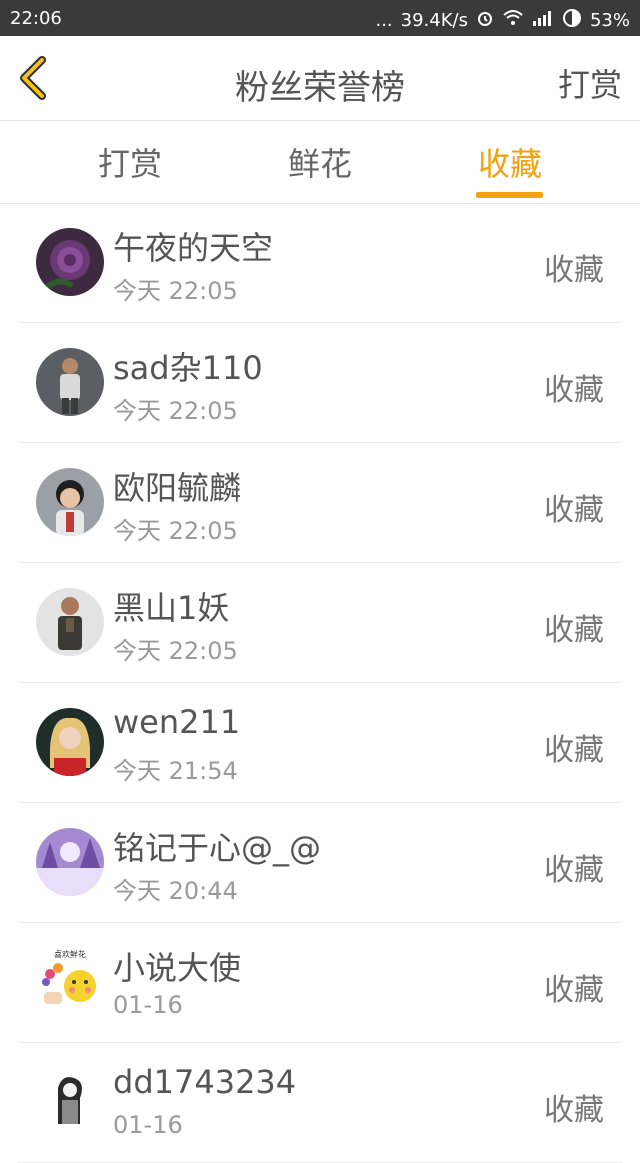  I want to click on list-item: 欧阳毓麟 今天 22:05 收藏, so click(320, 503).